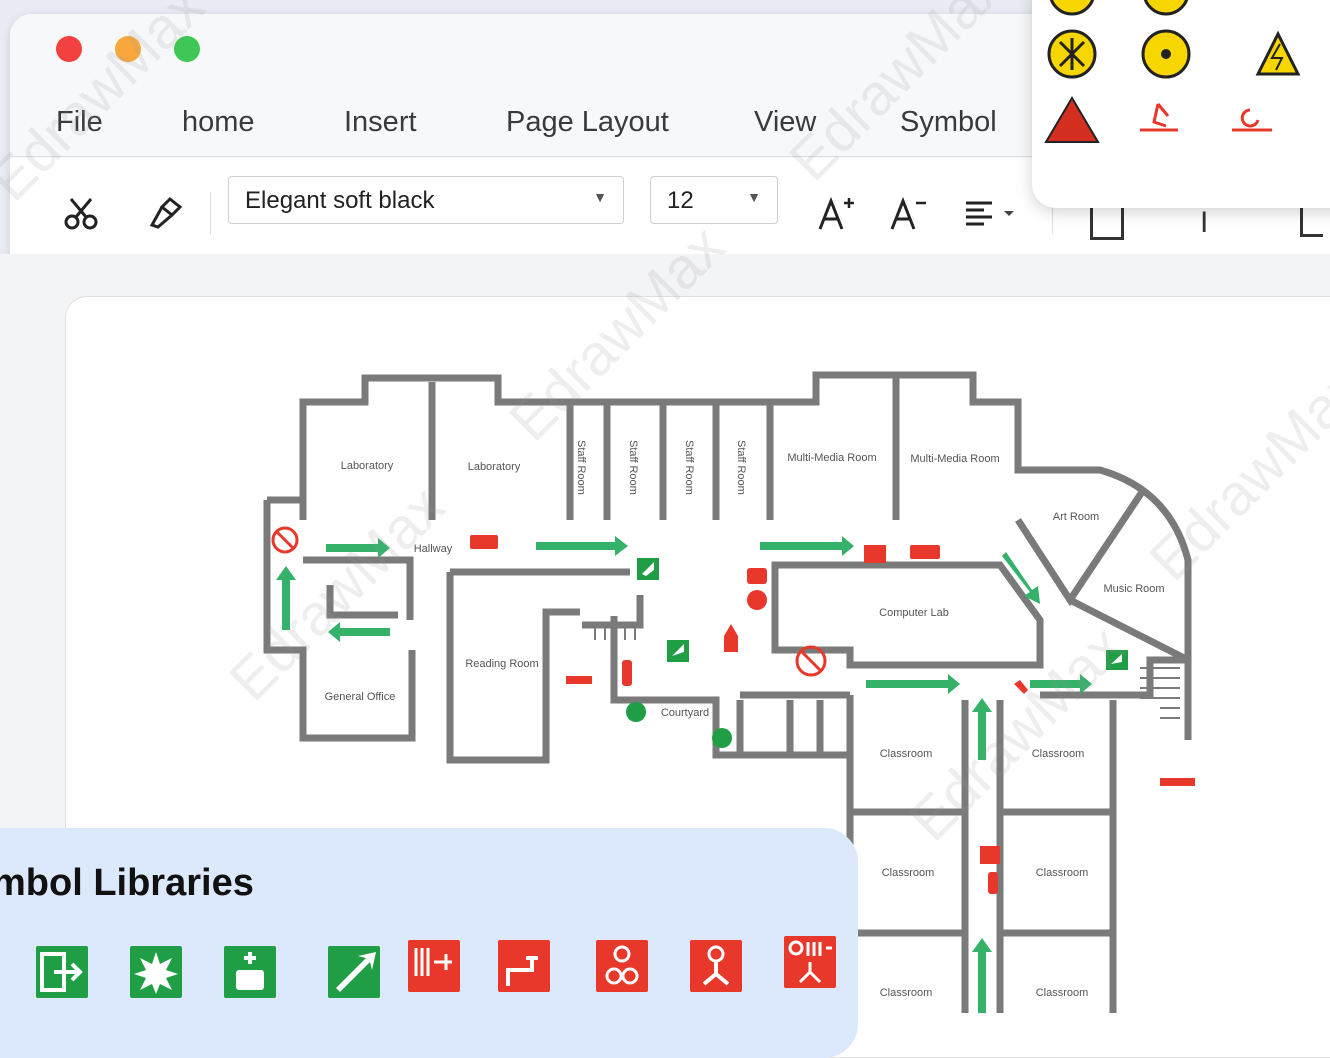 The image size is (1330, 1058). Describe the element at coordinates (716, 966) in the screenshot. I see `sprinkler-icon` at that location.